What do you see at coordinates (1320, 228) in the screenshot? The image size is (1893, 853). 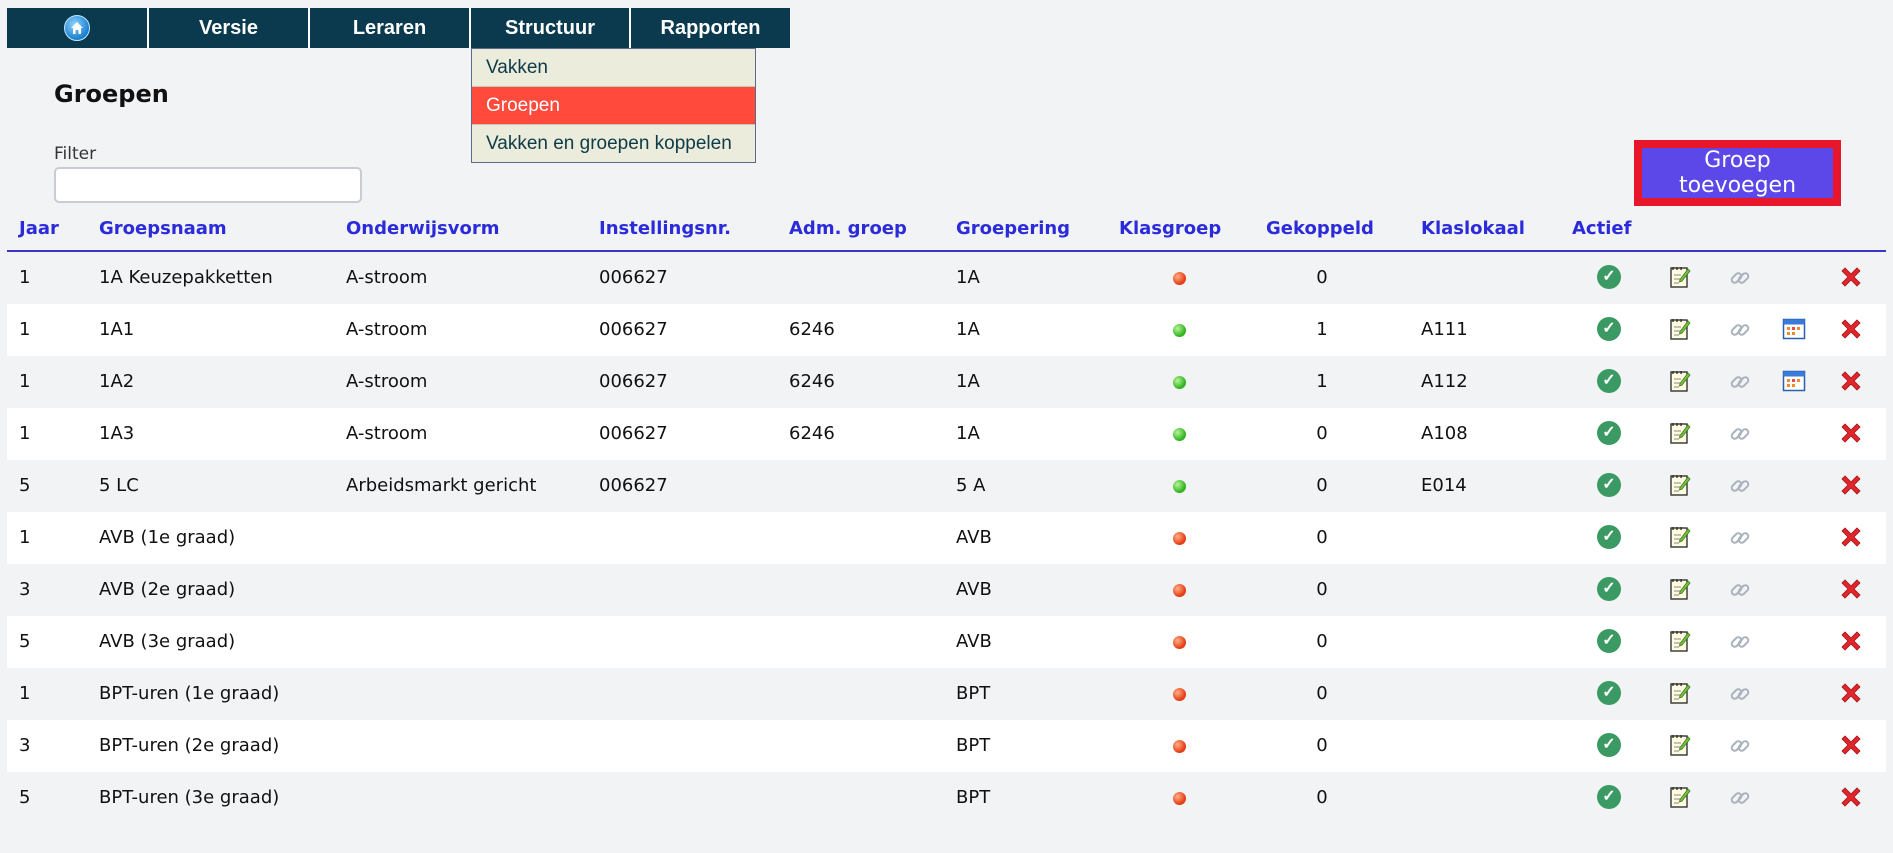 I see `column-header-gekoppeld: Gekoppeld` at bounding box center [1320, 228].